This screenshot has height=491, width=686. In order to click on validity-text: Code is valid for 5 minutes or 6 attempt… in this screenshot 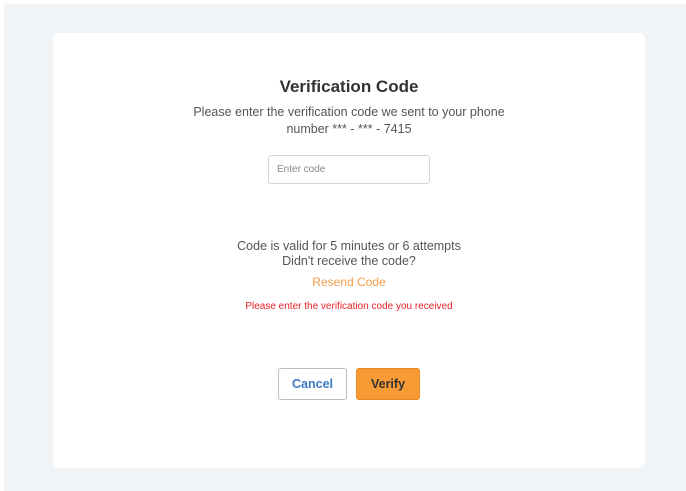, I will do `click(349, 246)`.